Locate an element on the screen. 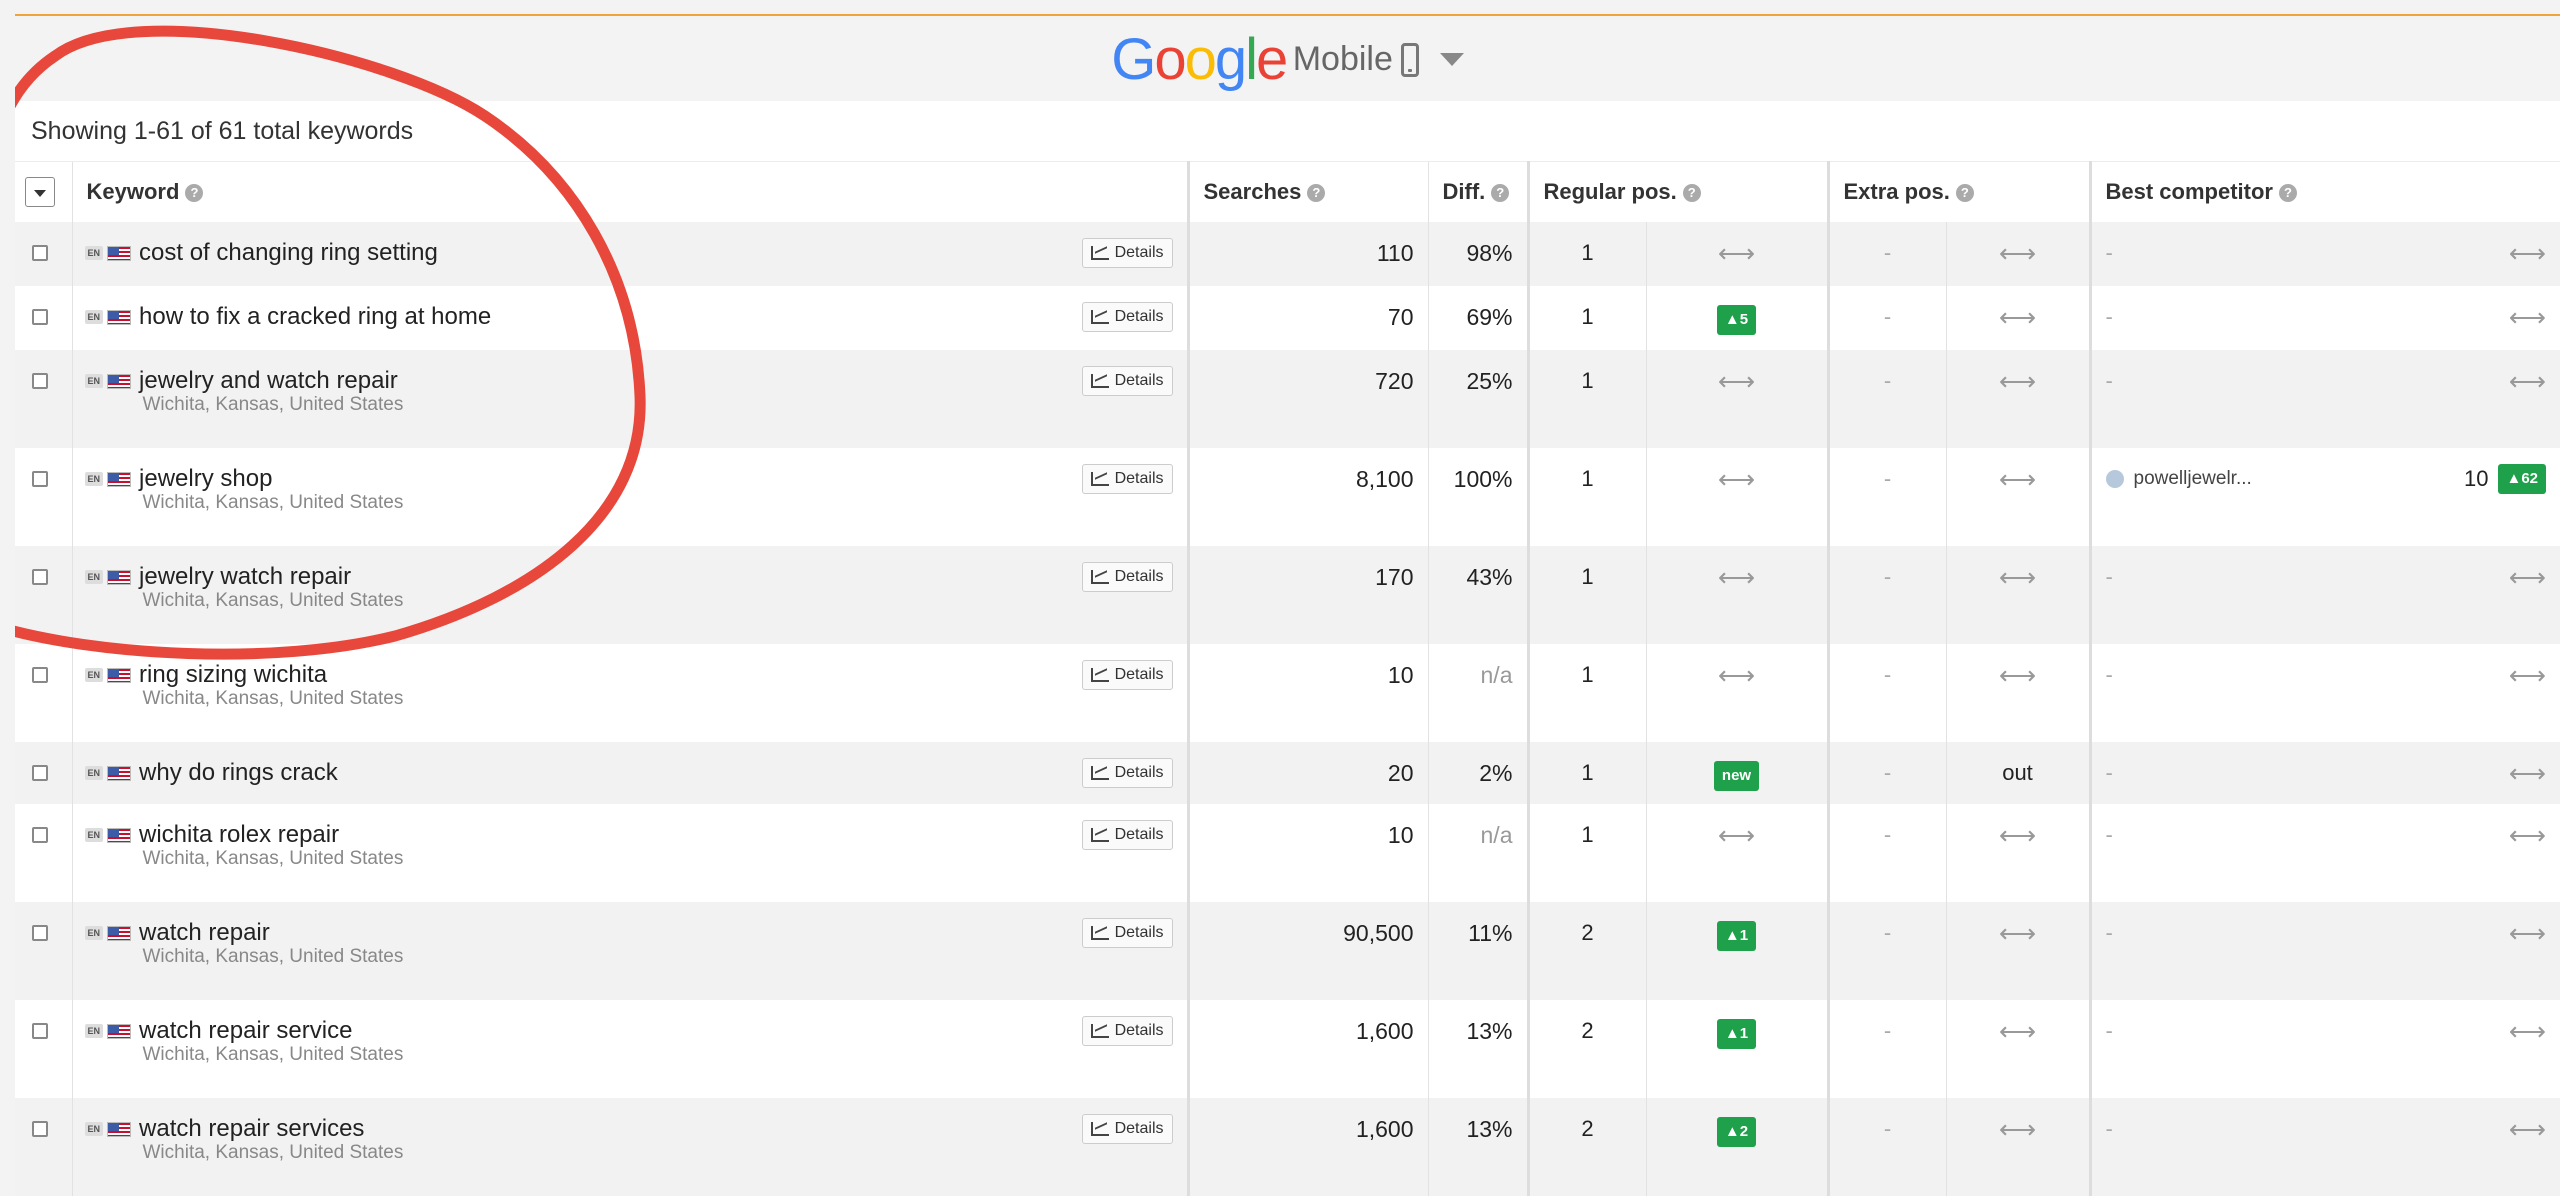  column-header-searches: Searches? is located at coordinates (1307, 191).